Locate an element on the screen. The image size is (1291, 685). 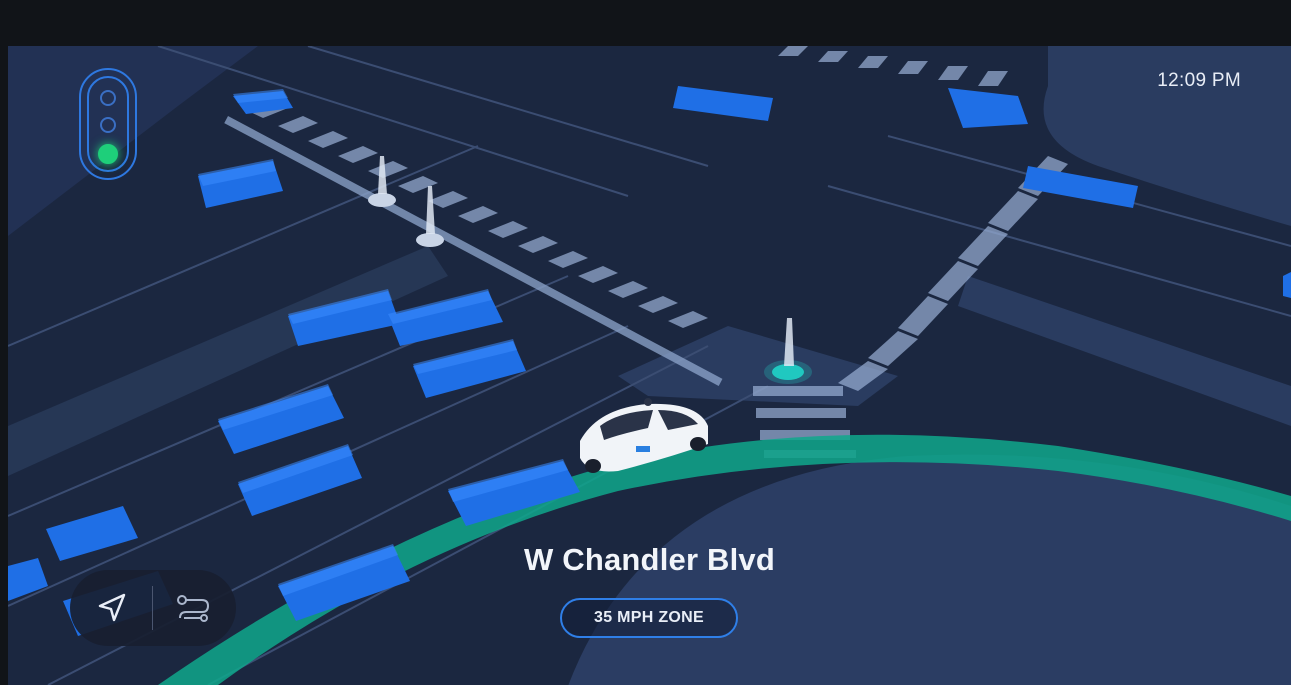
traffic-signal-indicator is located at coordinates (108, 124).